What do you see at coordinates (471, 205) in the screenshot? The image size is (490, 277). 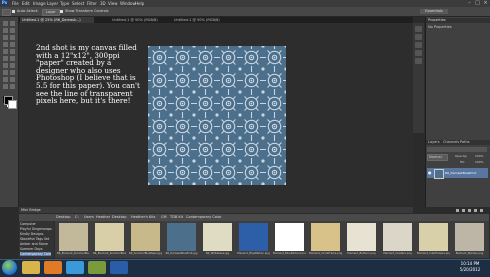 I see `layer-action-icons` at bounding box center [471, 205].